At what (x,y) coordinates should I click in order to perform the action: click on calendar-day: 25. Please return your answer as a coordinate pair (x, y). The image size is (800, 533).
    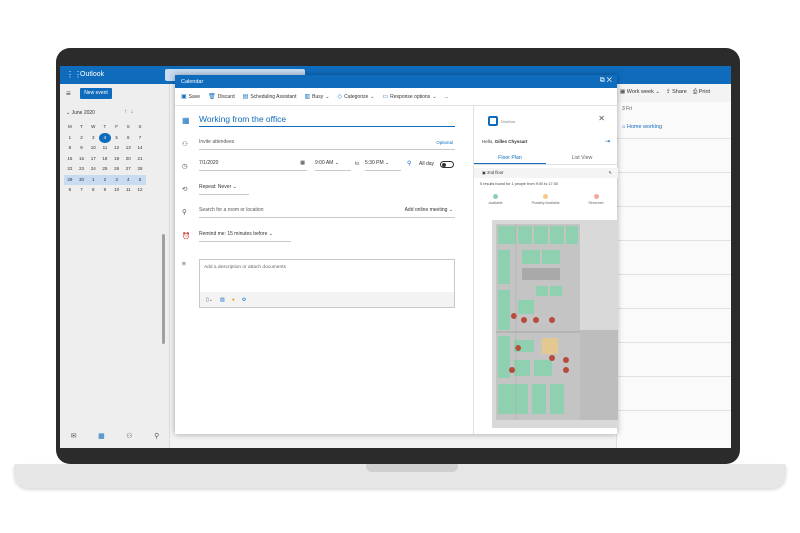
    Looking at the image, I should click on (105, 169).